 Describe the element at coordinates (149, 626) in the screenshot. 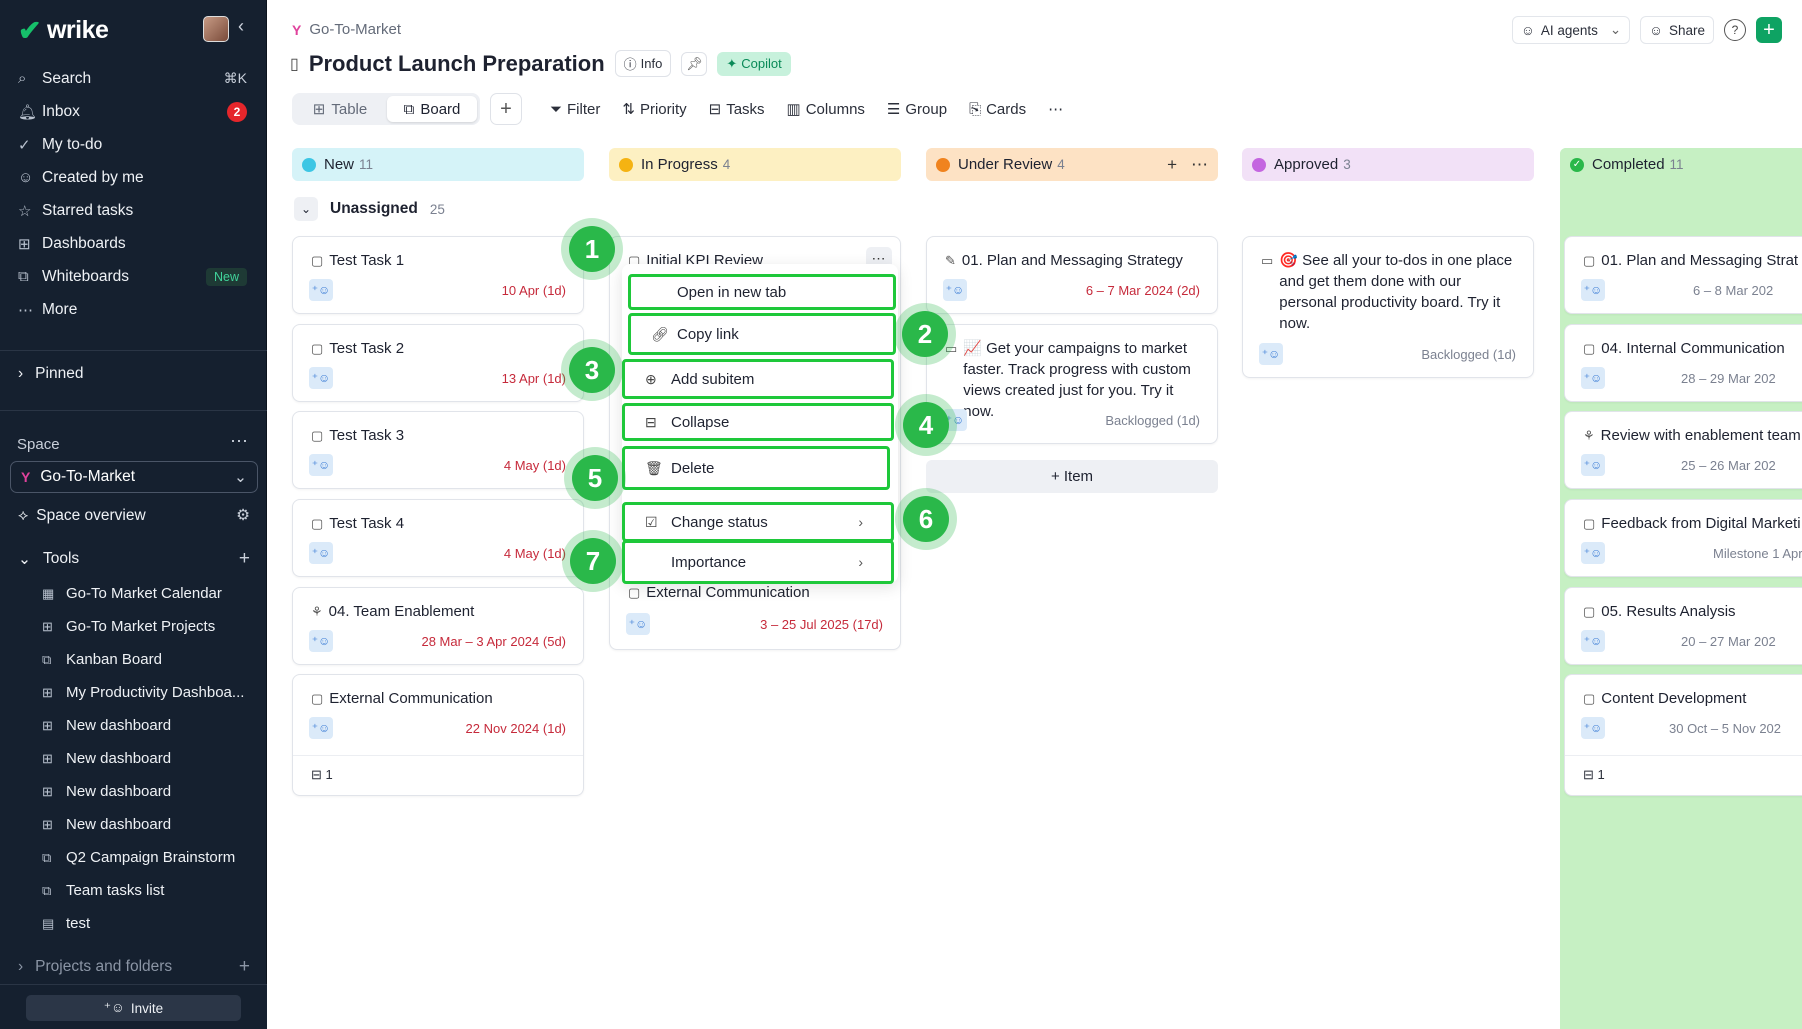

I see `tool-item: ⊞ Go-To Market Projects` at that location.